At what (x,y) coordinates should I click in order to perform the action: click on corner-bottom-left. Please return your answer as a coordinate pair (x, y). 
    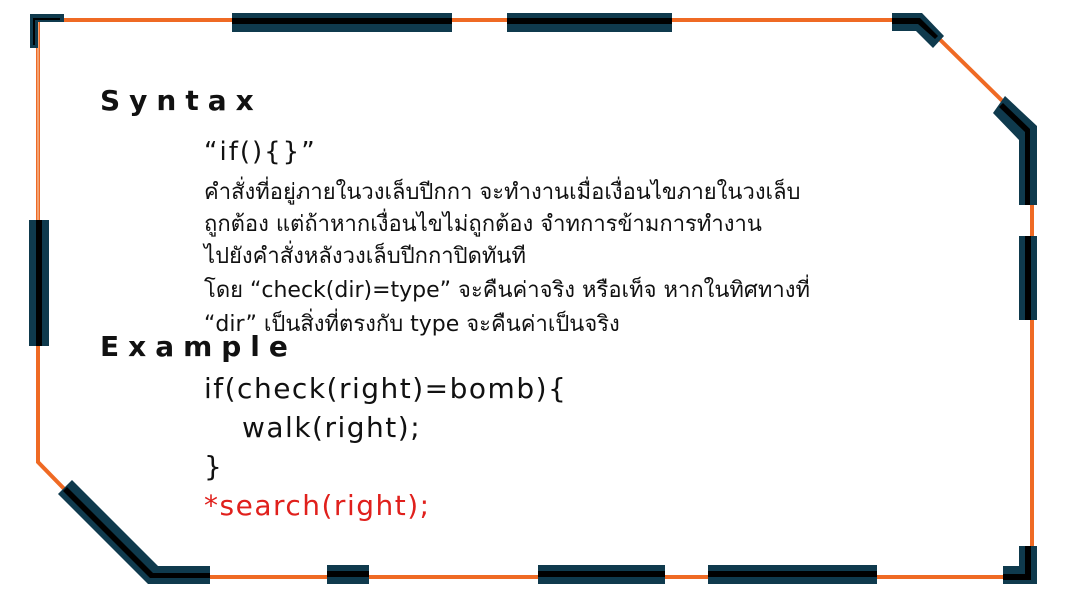
    Looking at the image, I should click on (134, 532).